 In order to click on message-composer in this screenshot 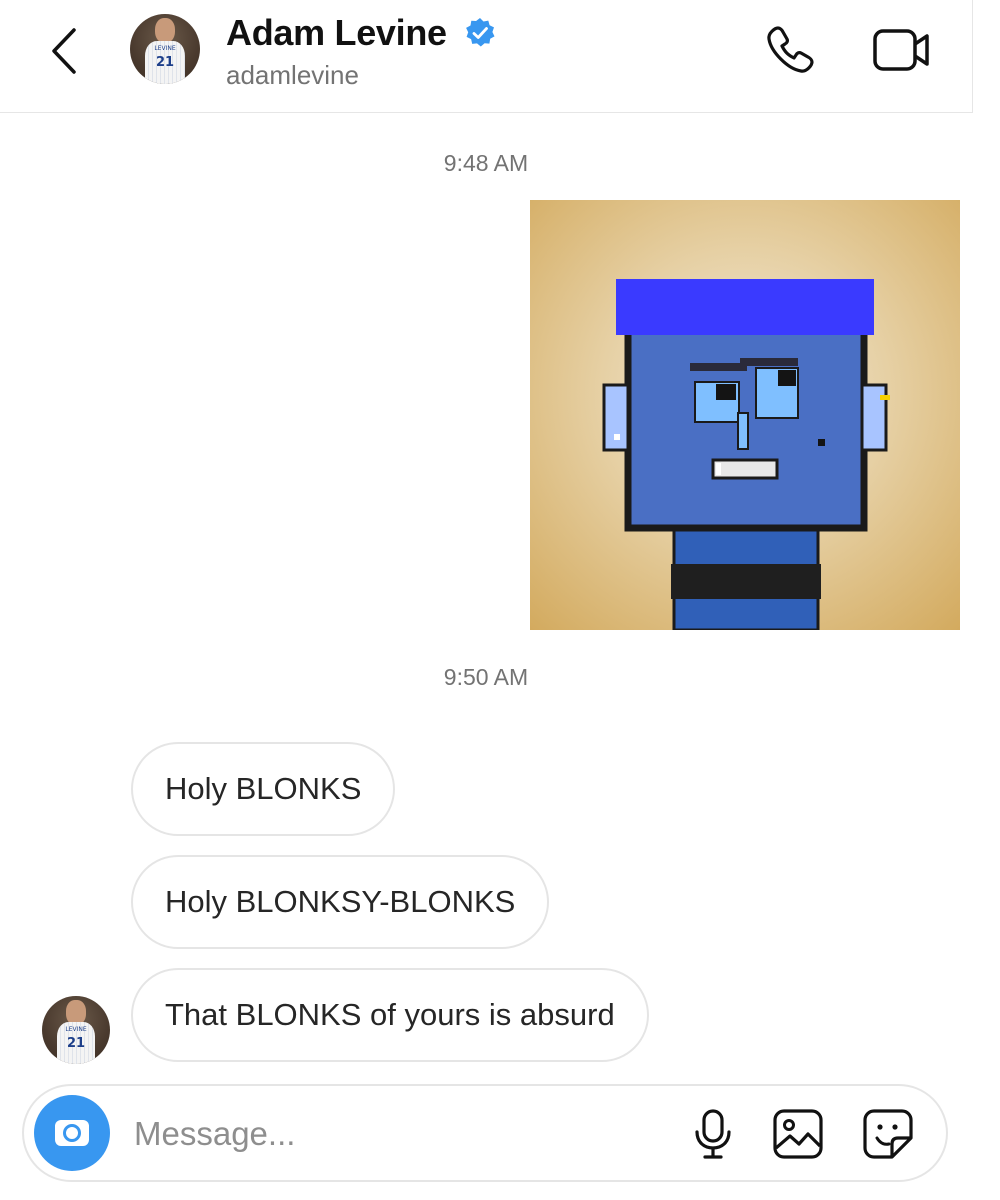, I will do `click(485, 1133)`.